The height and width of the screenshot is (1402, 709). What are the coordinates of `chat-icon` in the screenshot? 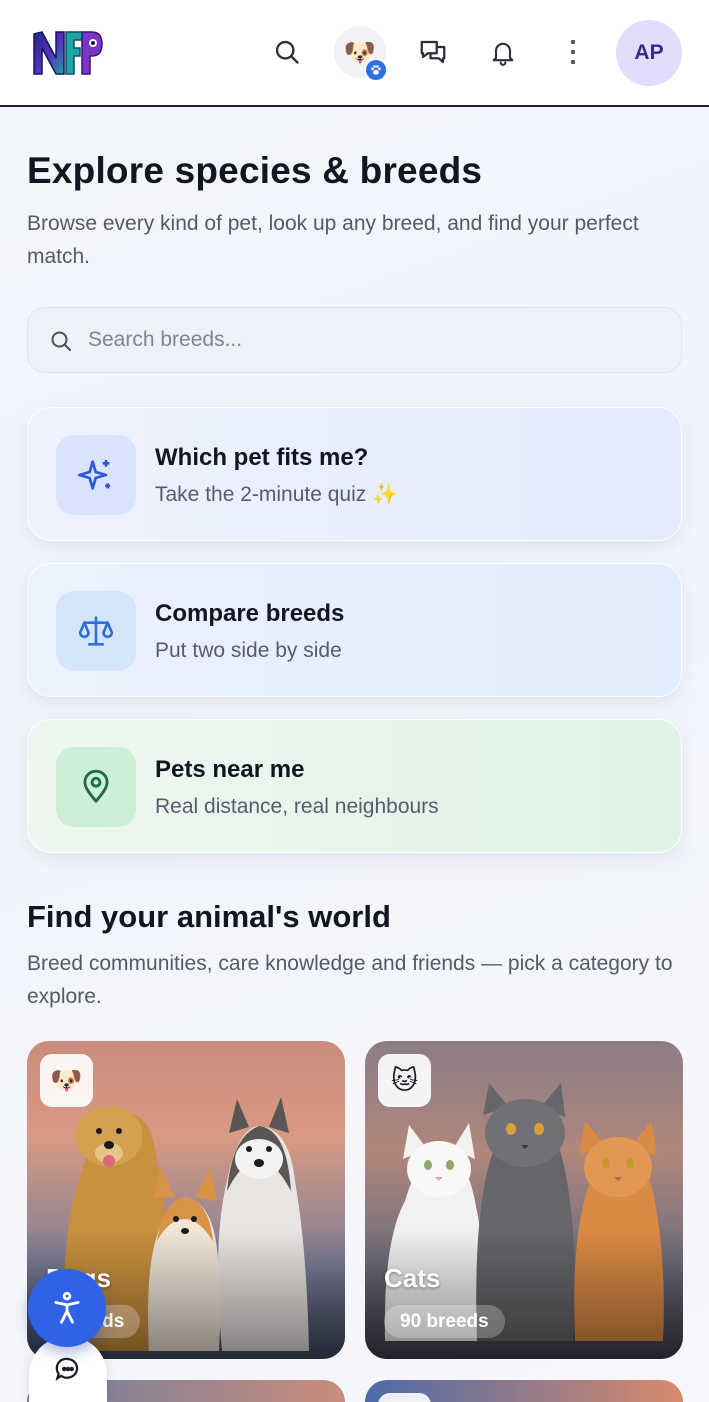 It's located at (433, 52).